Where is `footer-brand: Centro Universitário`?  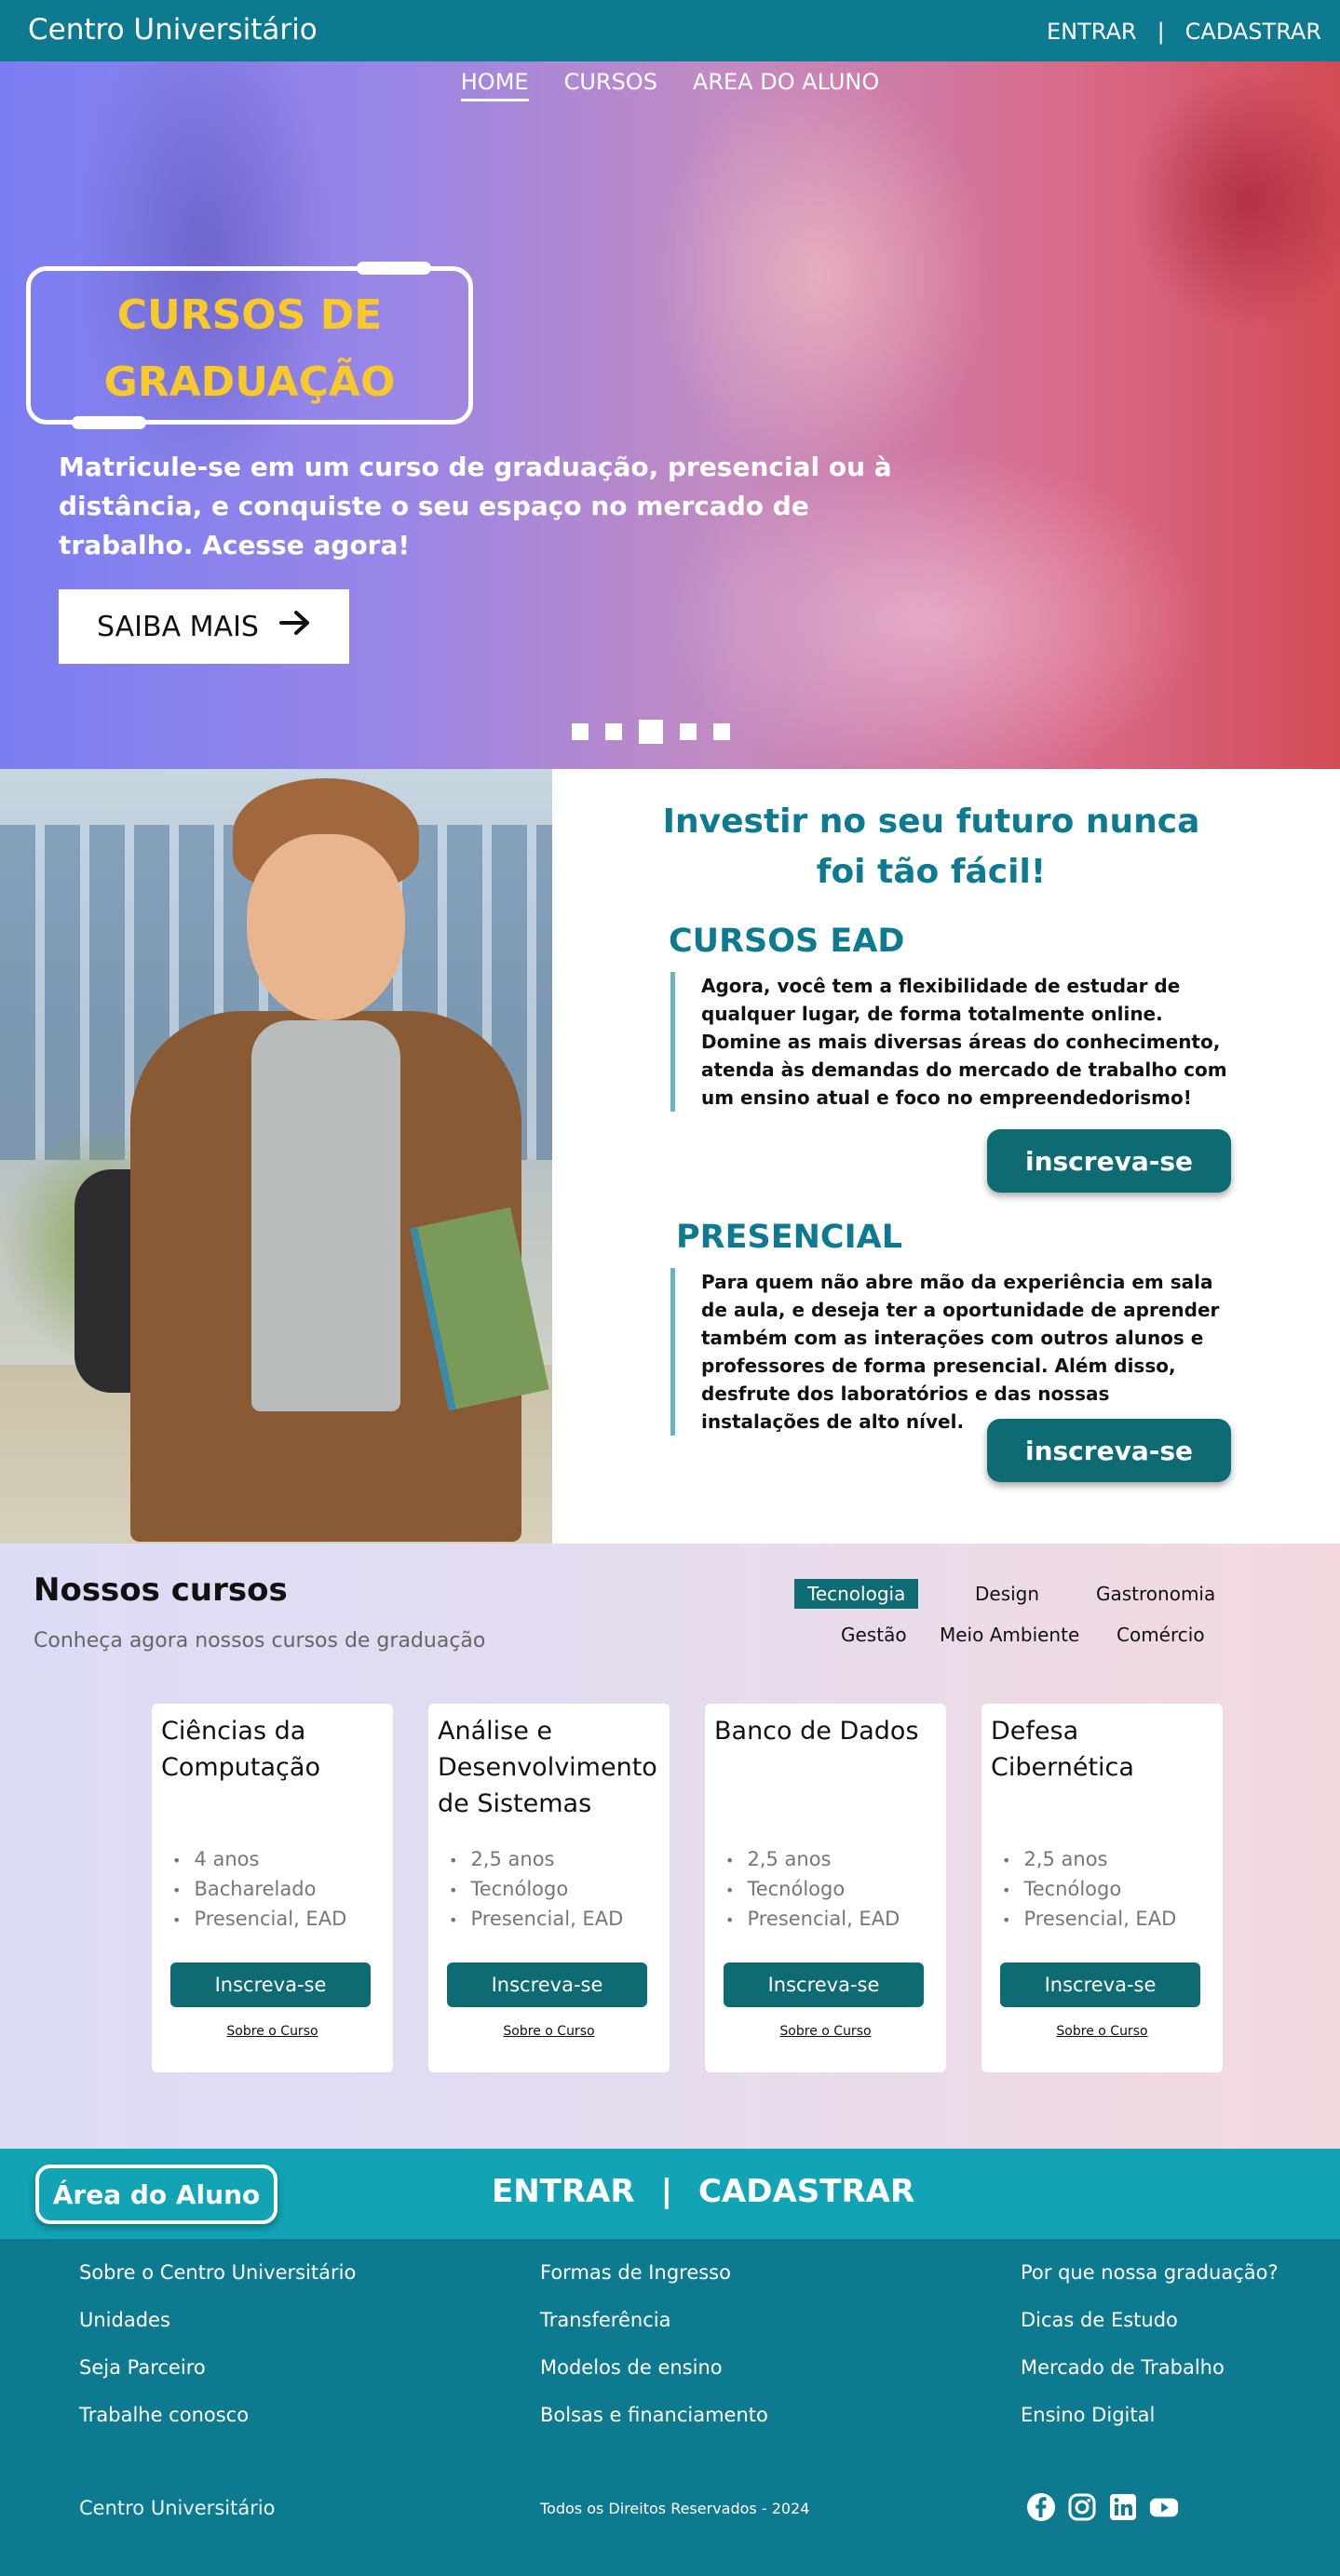 footer-brand: Centro Universitário is located at coordinates (177, 2508).